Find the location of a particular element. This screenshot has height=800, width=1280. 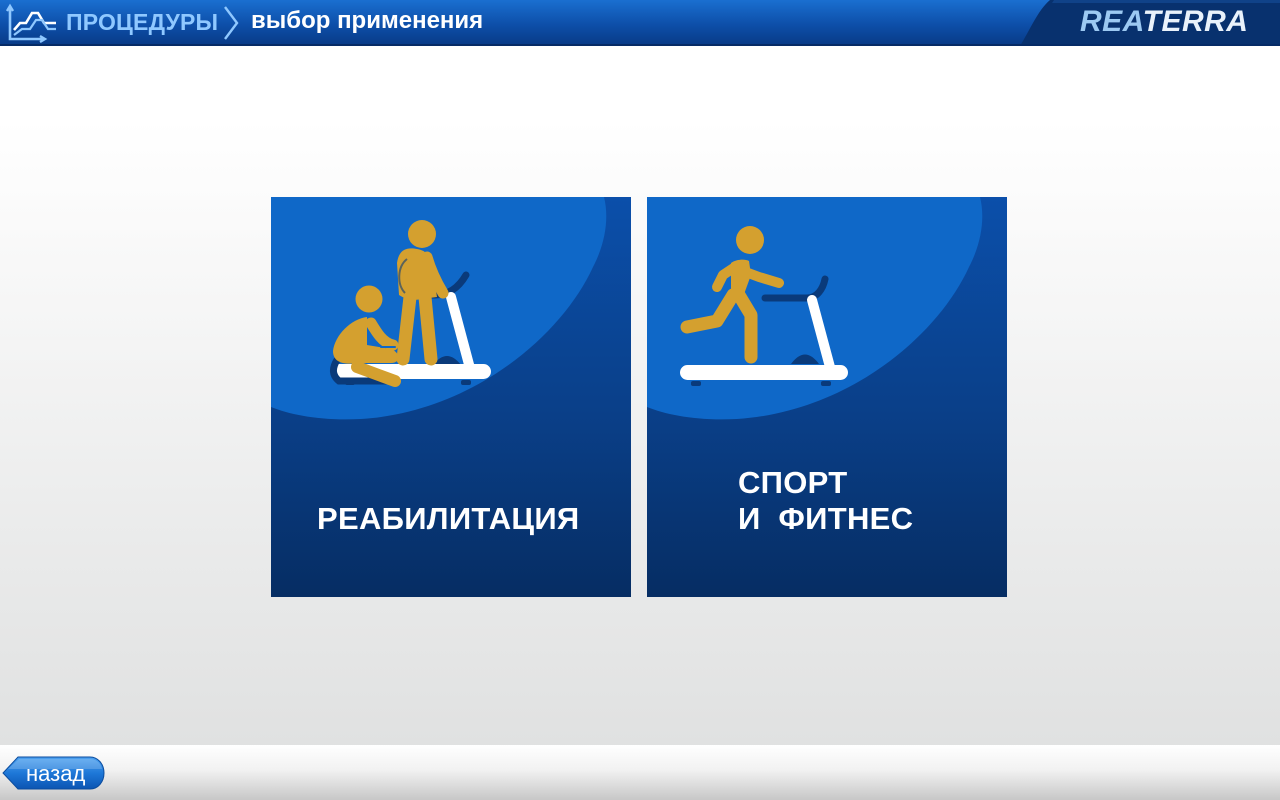

breadcrumb-procedures: ПРОЦЕДУРЫ is located at coordinates (142, 22).